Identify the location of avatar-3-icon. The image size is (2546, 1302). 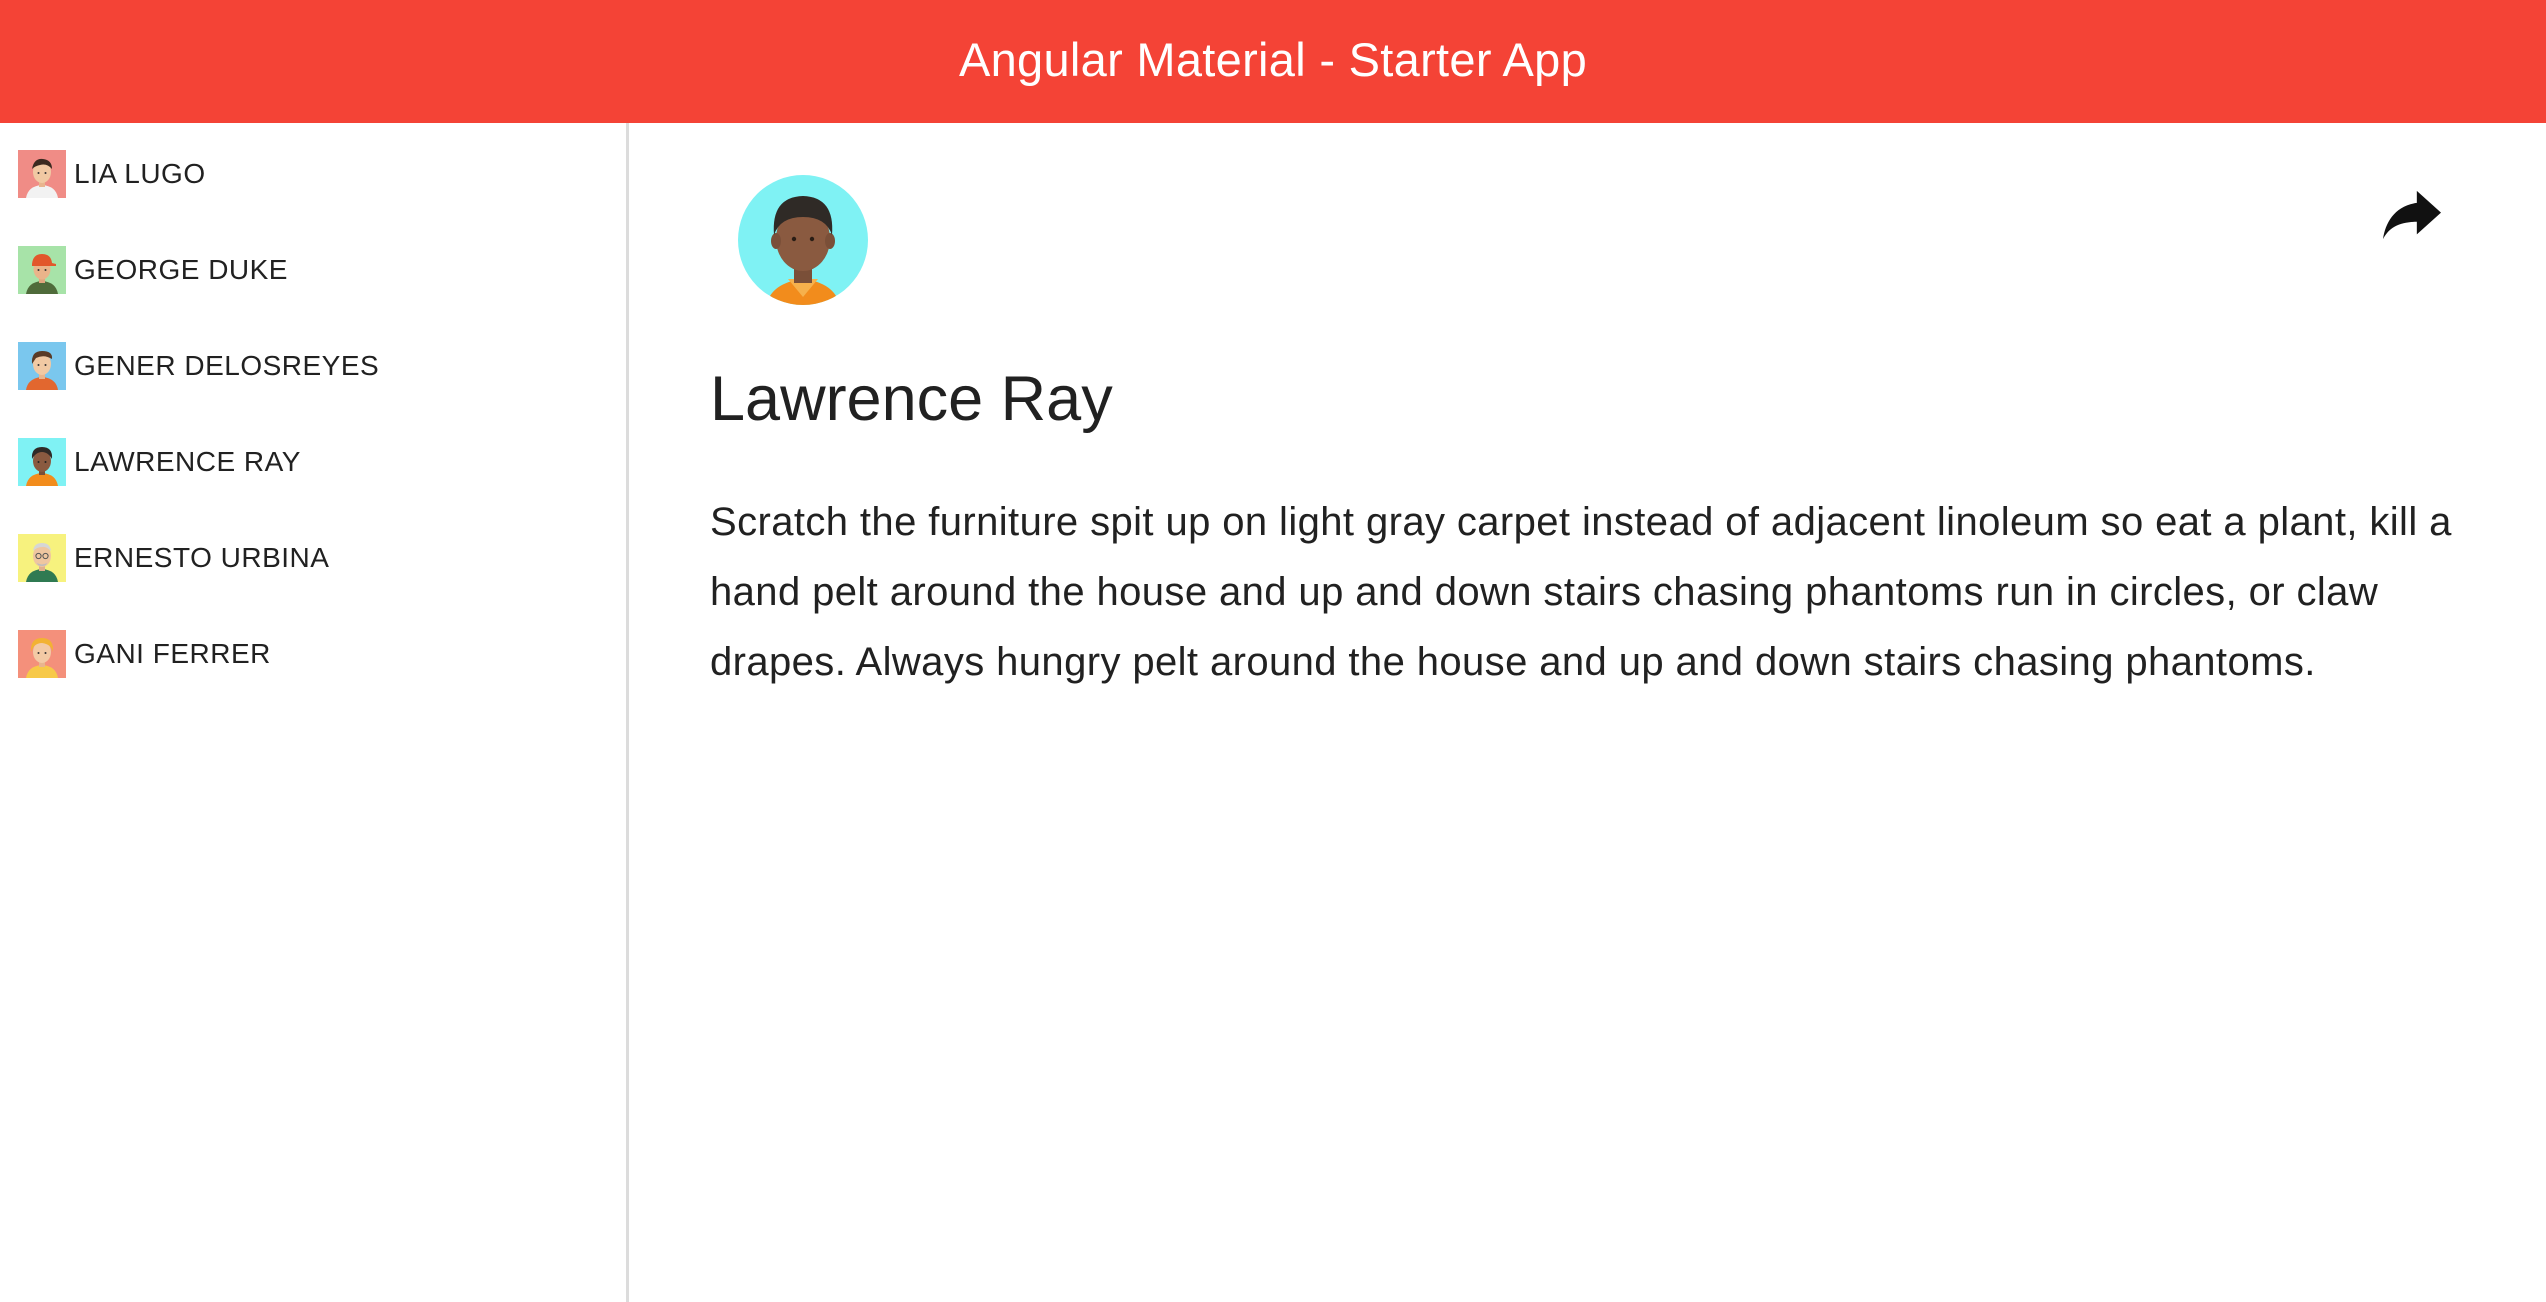
(42, 366).